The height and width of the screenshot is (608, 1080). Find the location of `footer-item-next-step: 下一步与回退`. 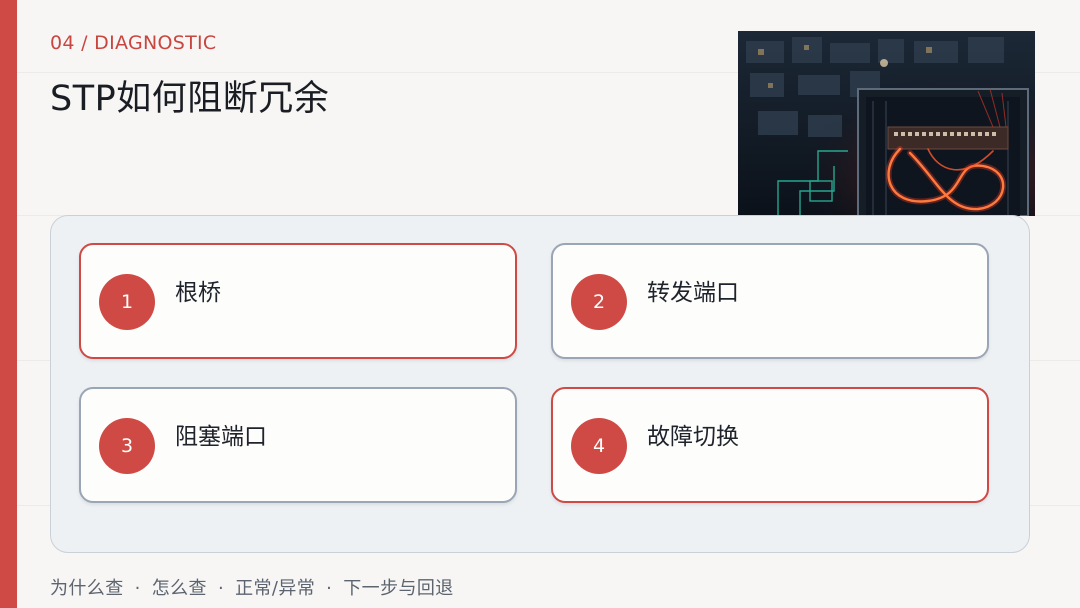

footer-item-next-step: 下一步与回退 is located at coordinates (398, 588).